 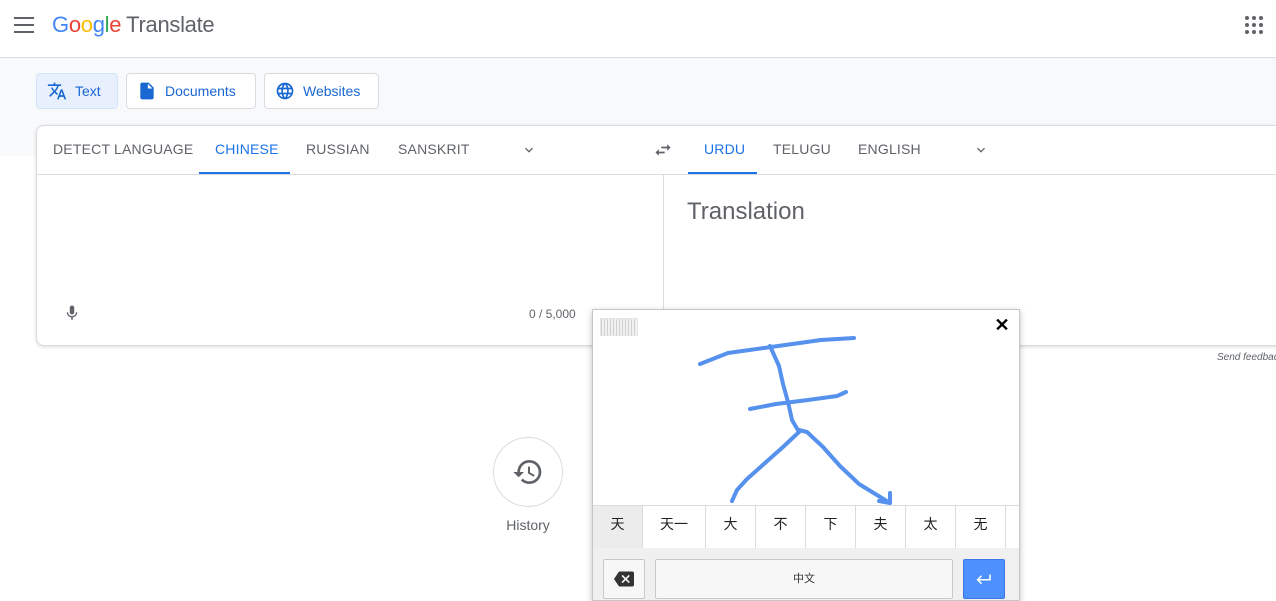 I want to click on handwriting-footer: 中文, so click(x=806, y=574).